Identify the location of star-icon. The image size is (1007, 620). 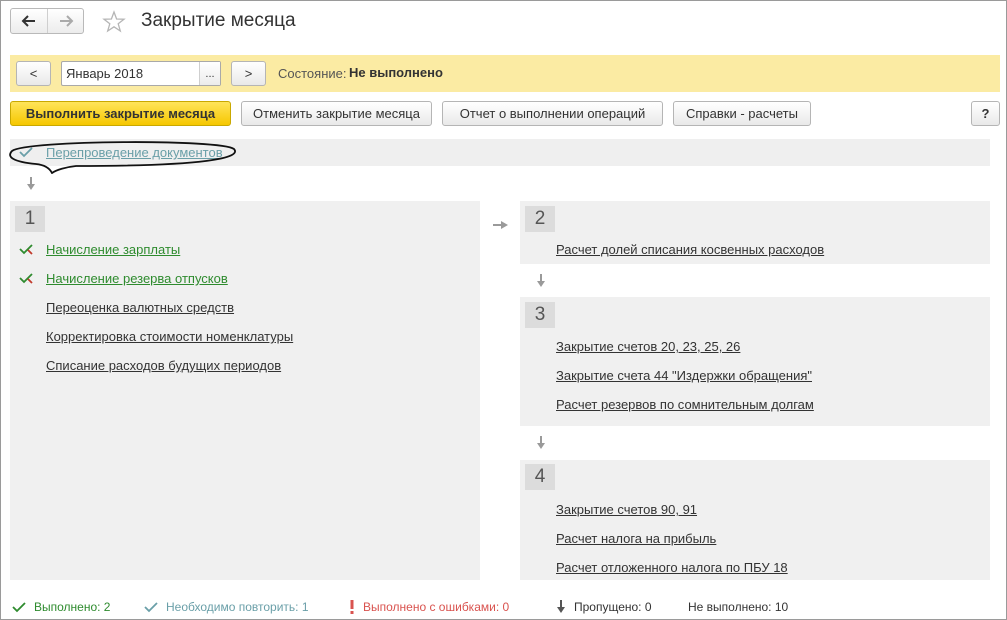
(114, 21).